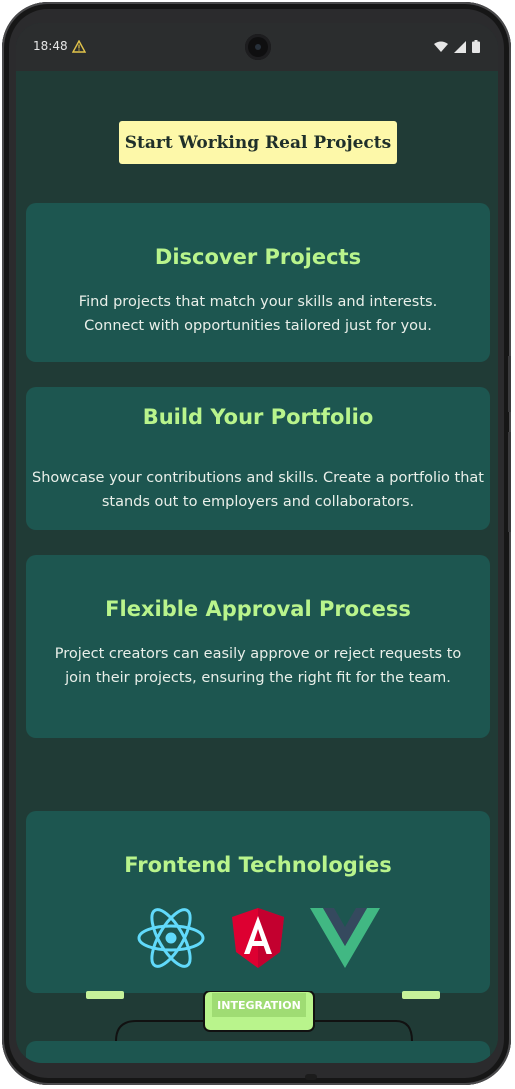 Image resolution: width=515 pixels, height=1089 pixels. What do you see at coordinates (258, 609) in the screenshot?
I see `feature-title: Flexible Approval Process` at bounding box center [258, 609].